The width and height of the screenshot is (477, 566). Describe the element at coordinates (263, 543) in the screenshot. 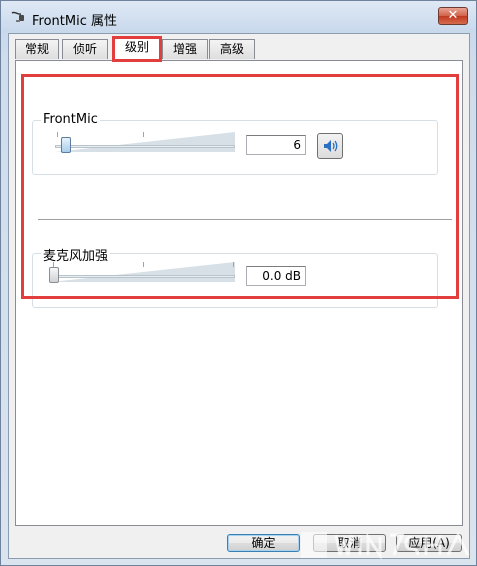

I see `ok-button: 确定` at that location.